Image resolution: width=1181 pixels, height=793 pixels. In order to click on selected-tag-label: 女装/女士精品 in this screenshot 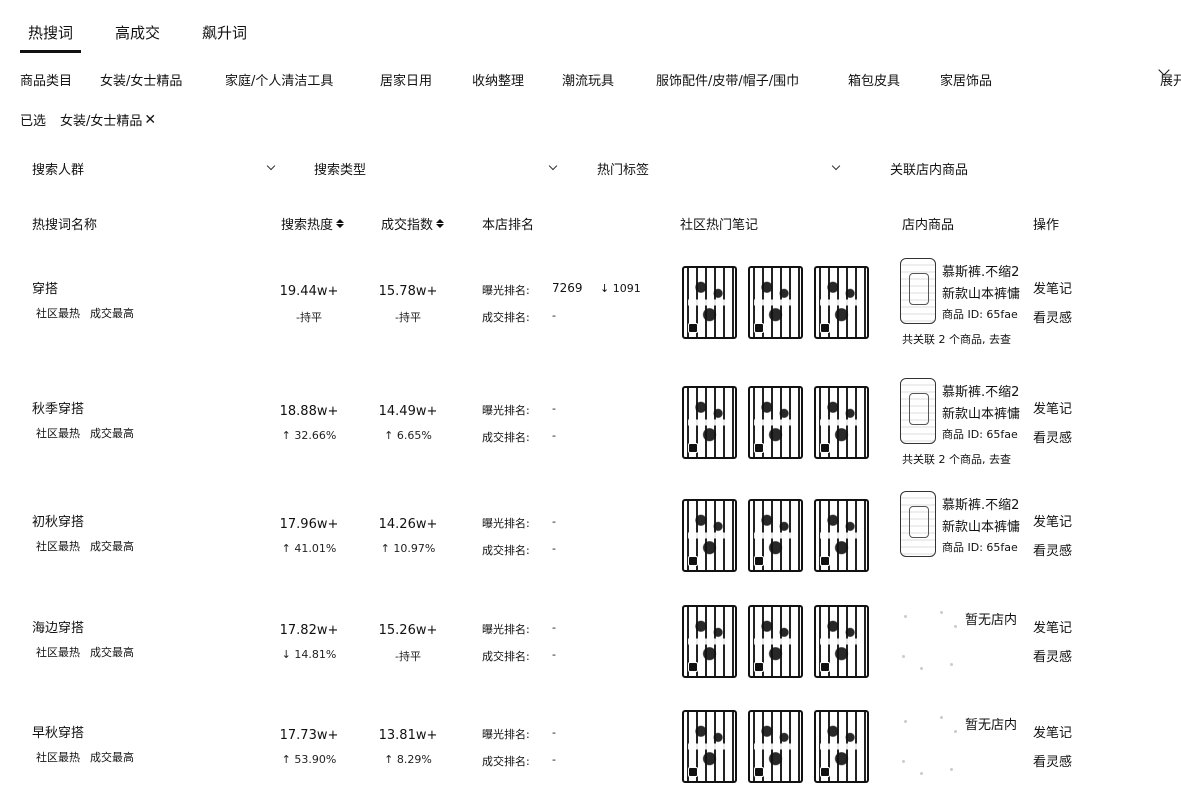, I will do `click(101, 121)`.